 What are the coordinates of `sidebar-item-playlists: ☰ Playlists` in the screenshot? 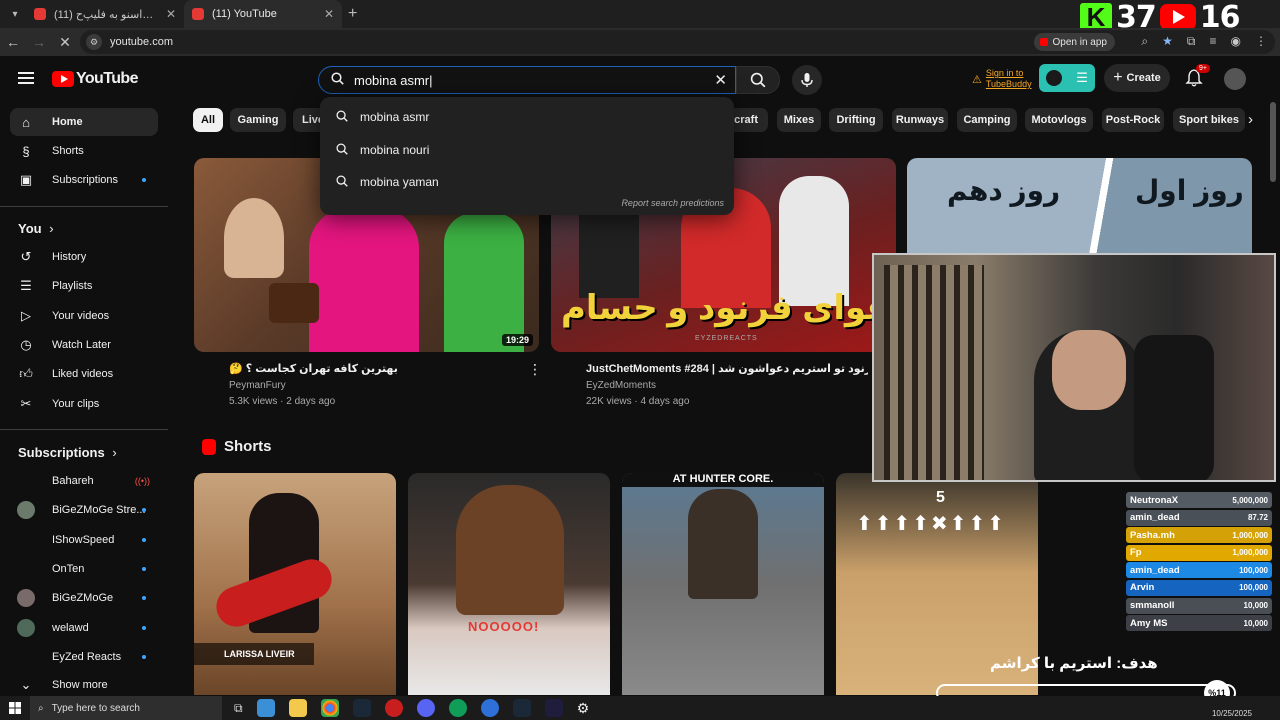 It's located at (84, 286).